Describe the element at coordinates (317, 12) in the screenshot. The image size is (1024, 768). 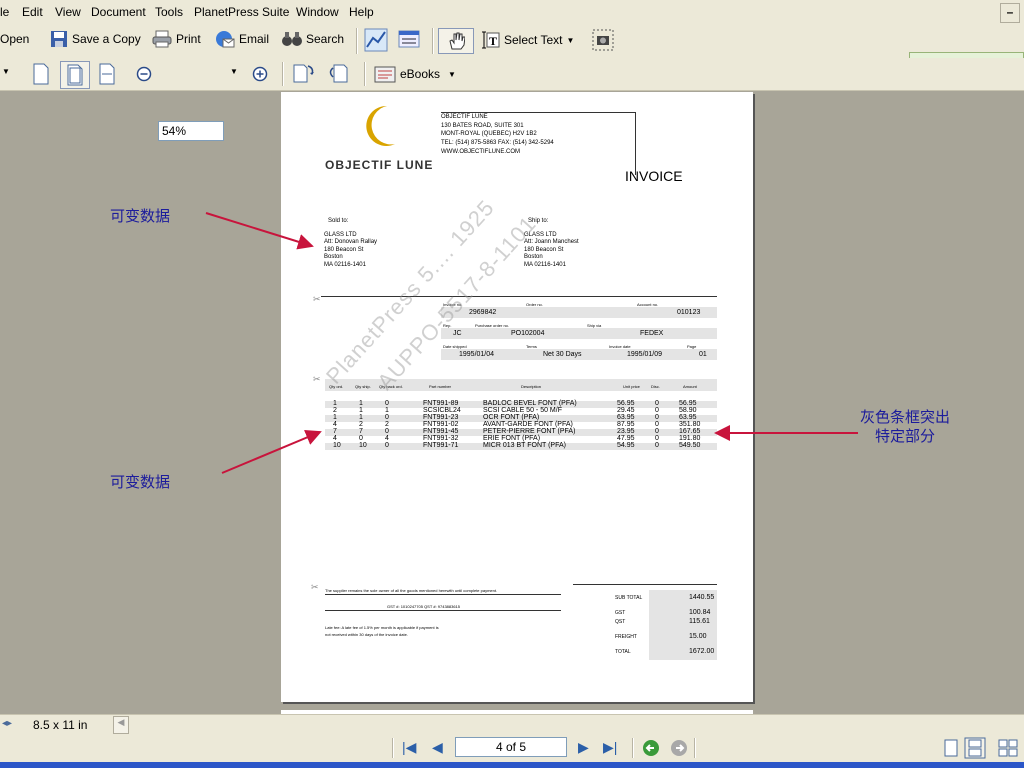
I see `menu-window: Window` at that location.